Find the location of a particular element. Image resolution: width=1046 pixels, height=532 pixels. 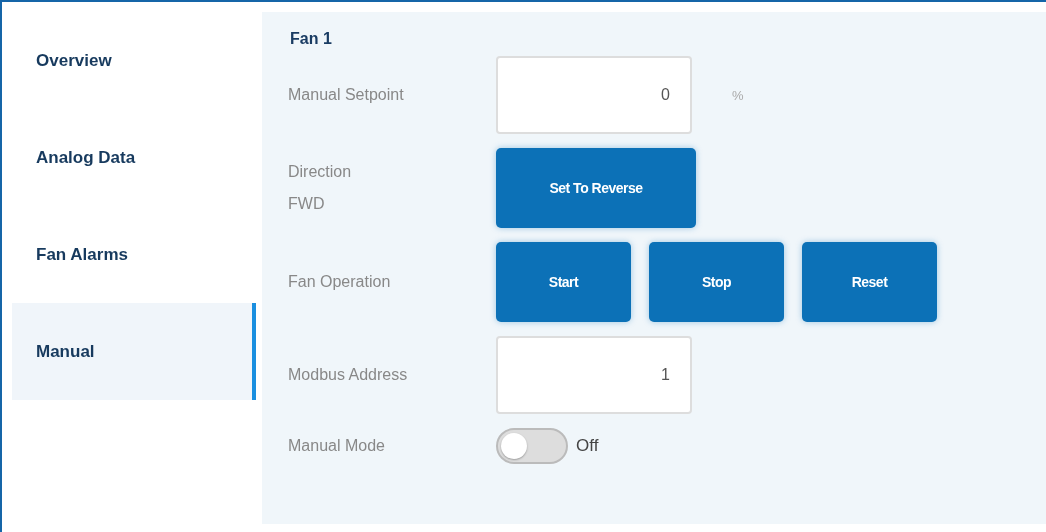

action-button: Set To Reverse is located at coordinates (596, 188).